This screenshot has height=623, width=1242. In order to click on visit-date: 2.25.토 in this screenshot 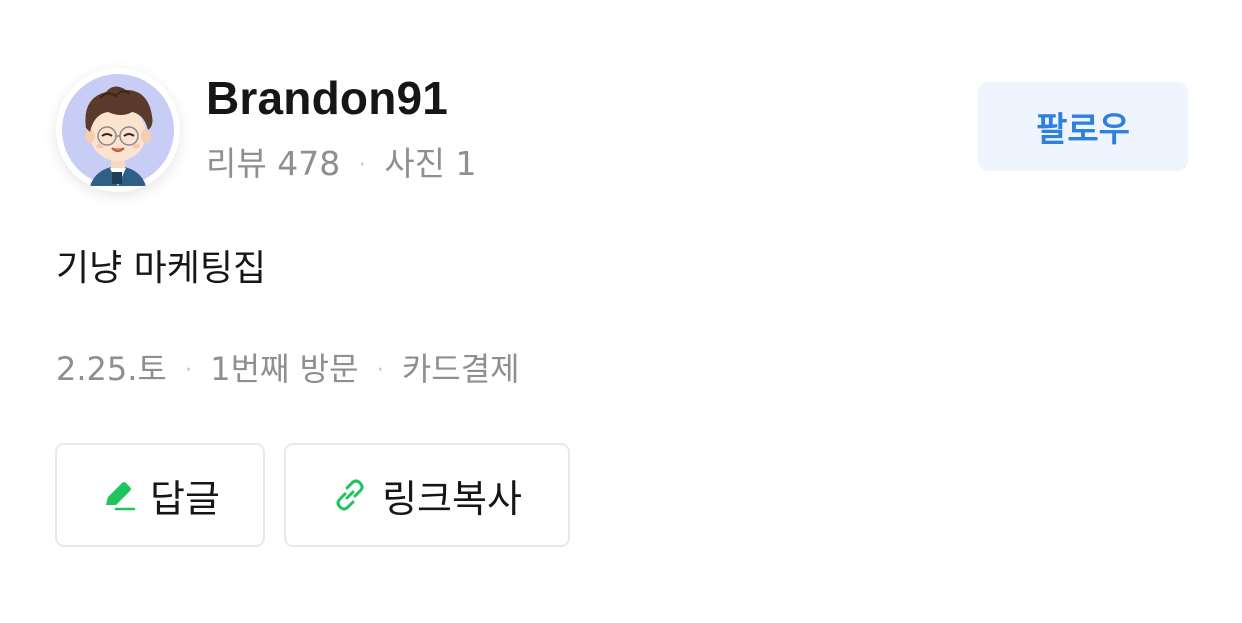, I will do `click(111, 369)`.